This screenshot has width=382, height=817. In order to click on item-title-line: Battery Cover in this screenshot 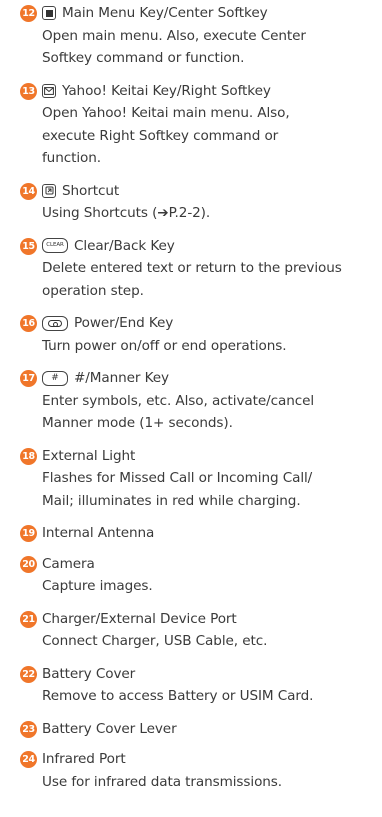, I will do `click(212, 674)`.